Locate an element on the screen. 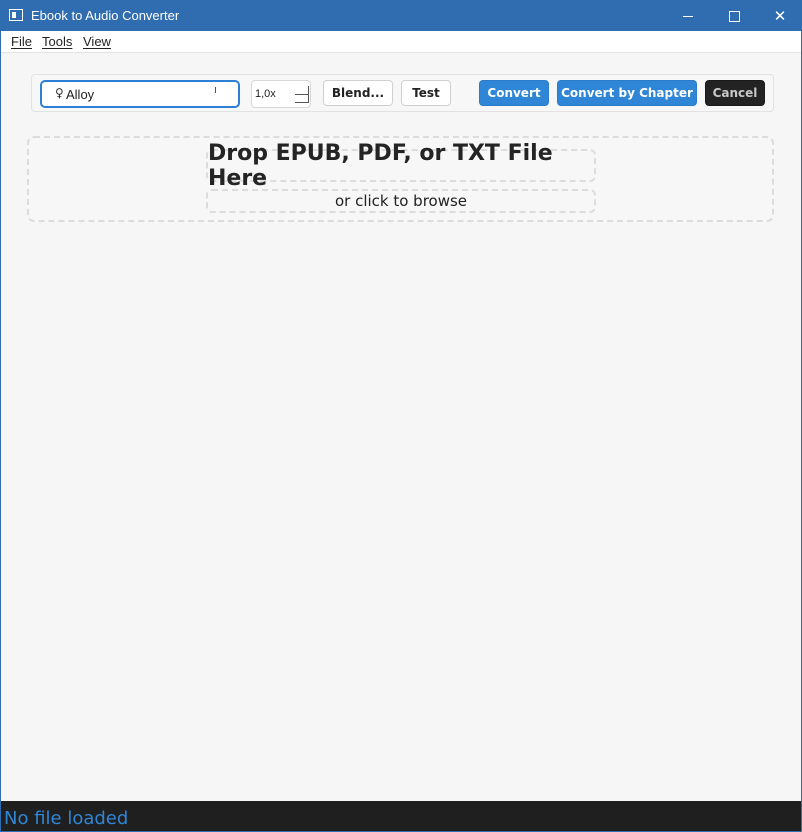 The height and width of the screenshot is (832, 802). maximize-icon is located at coordinates (734, 16).